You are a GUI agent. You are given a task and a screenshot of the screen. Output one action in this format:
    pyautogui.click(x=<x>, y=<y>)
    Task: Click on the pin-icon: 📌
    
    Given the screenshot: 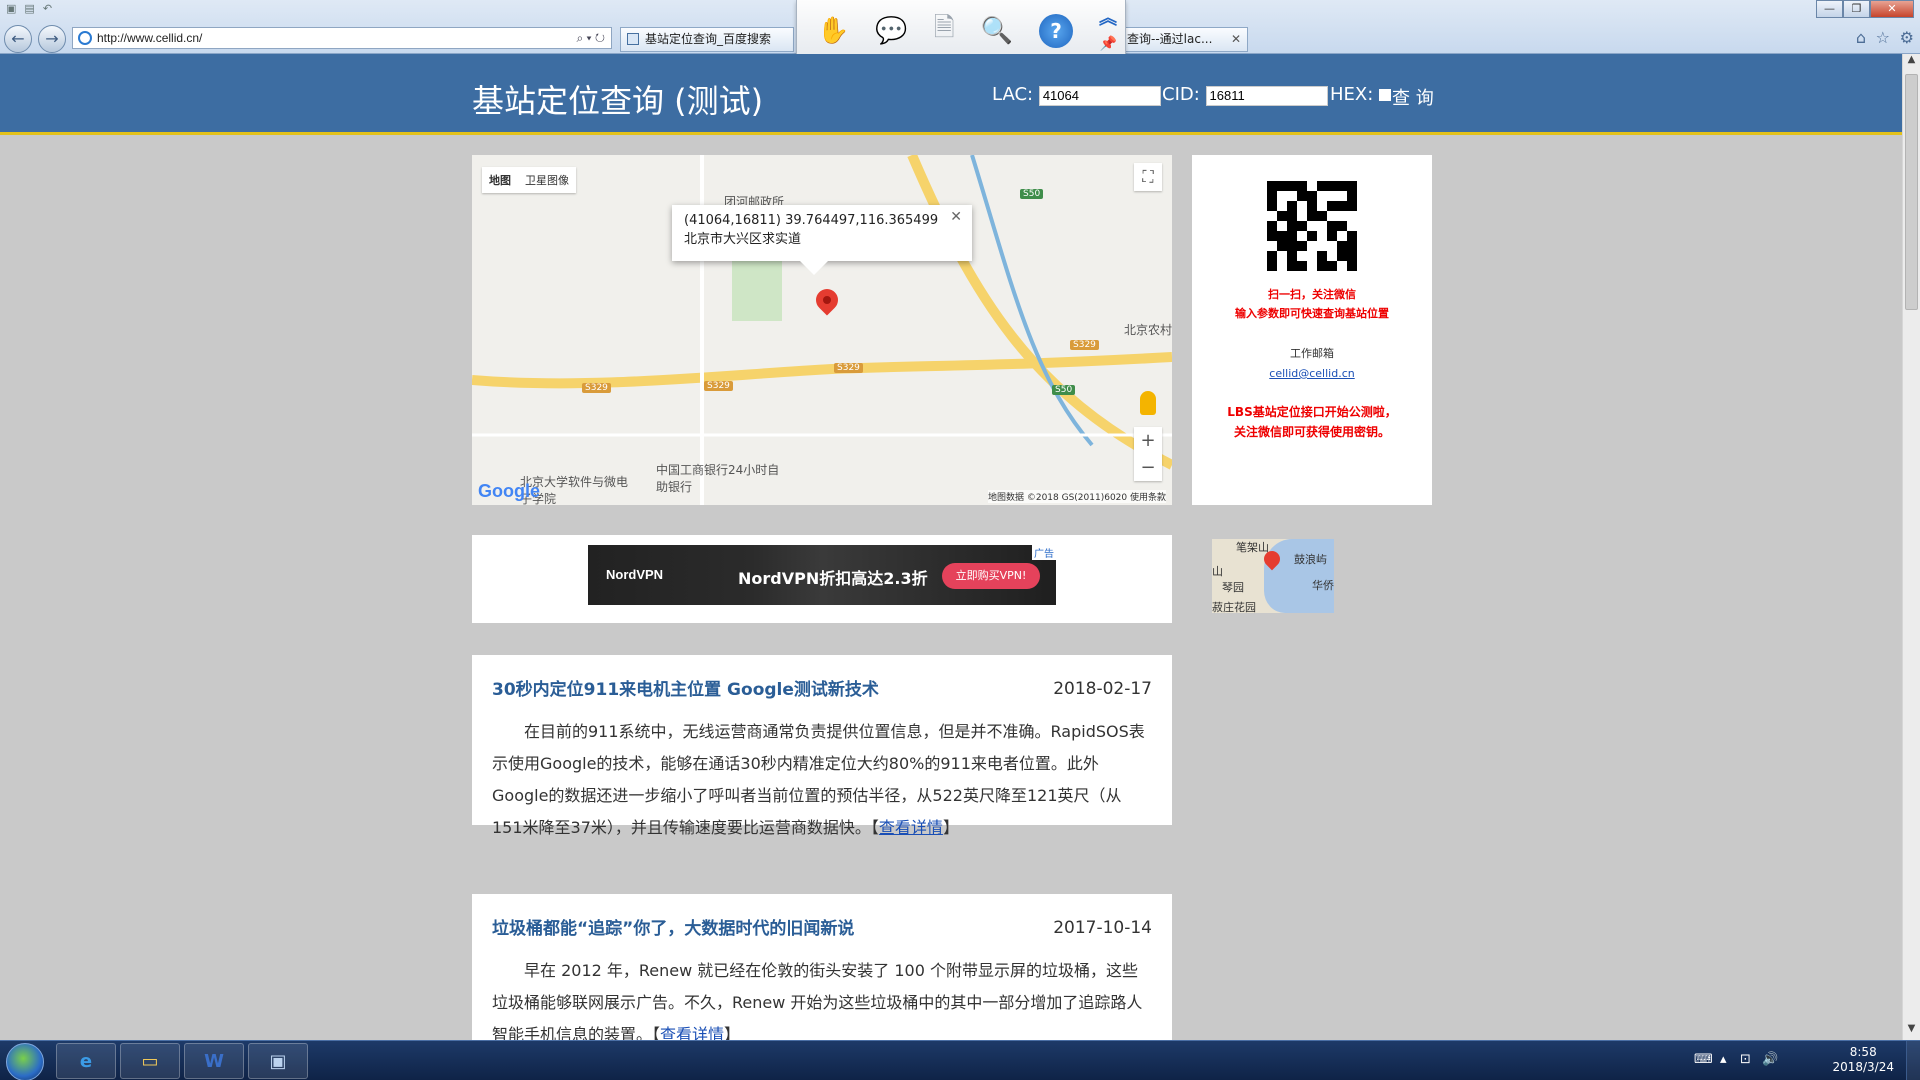 What is the action you would take?
    pyautogui.click(x=1108, y=44)
    